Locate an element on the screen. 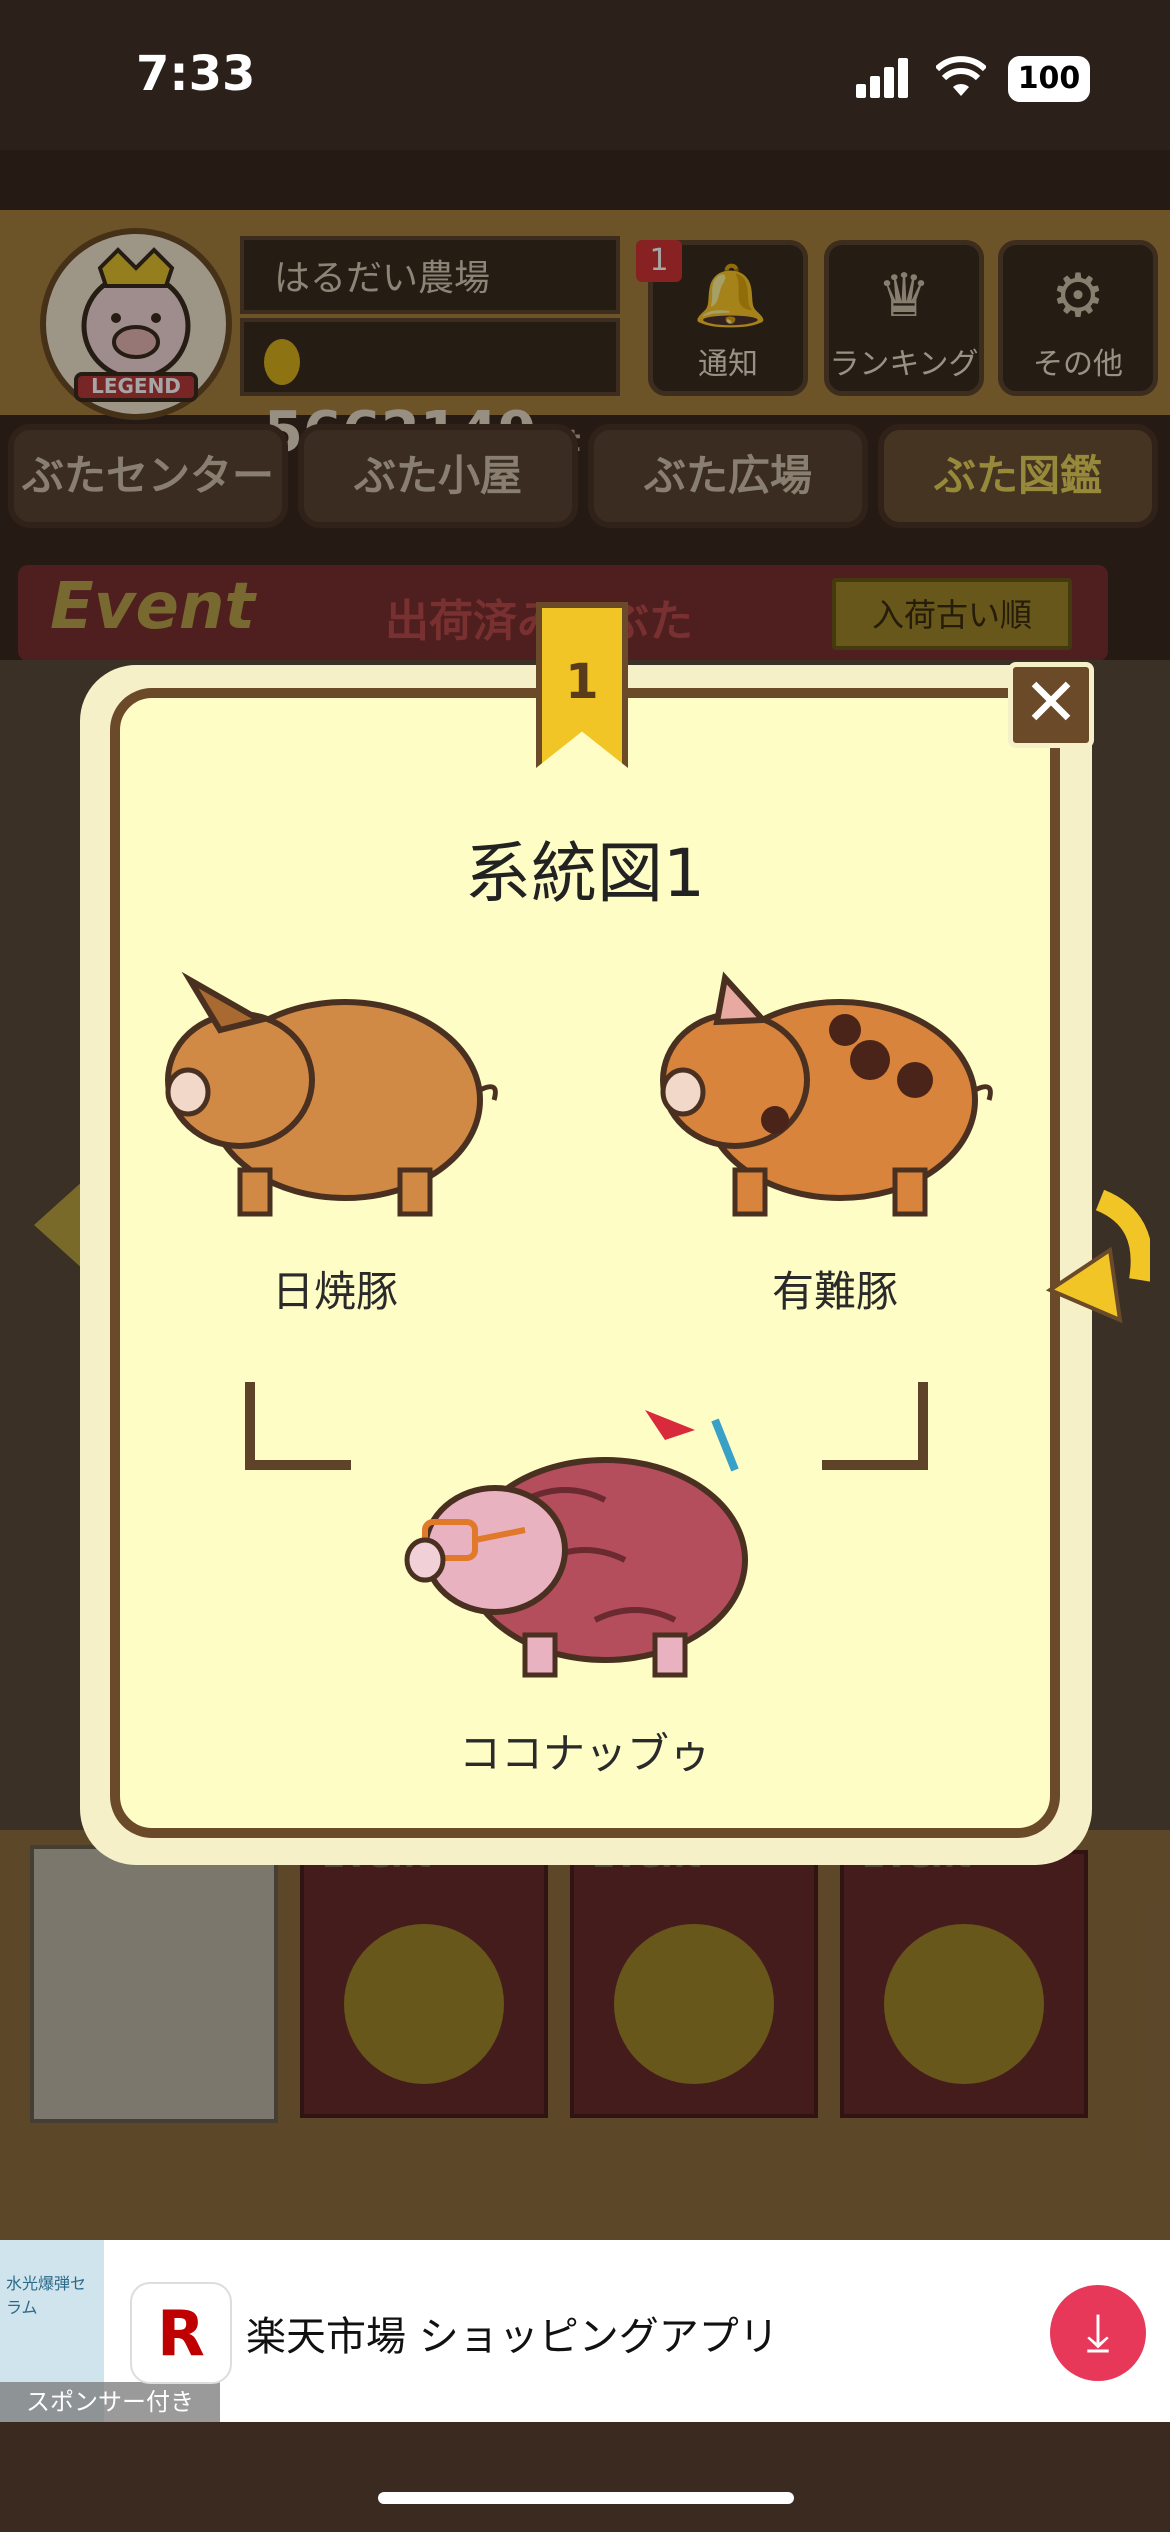  next-arrow-icon is located at coordinates (1095, 1265).